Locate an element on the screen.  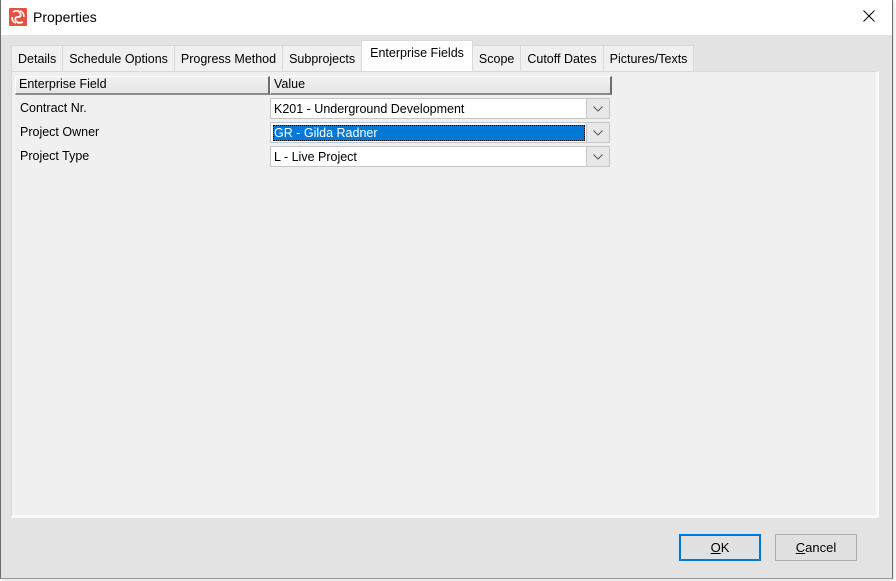
close-icon is located at coordinates (869, 17).